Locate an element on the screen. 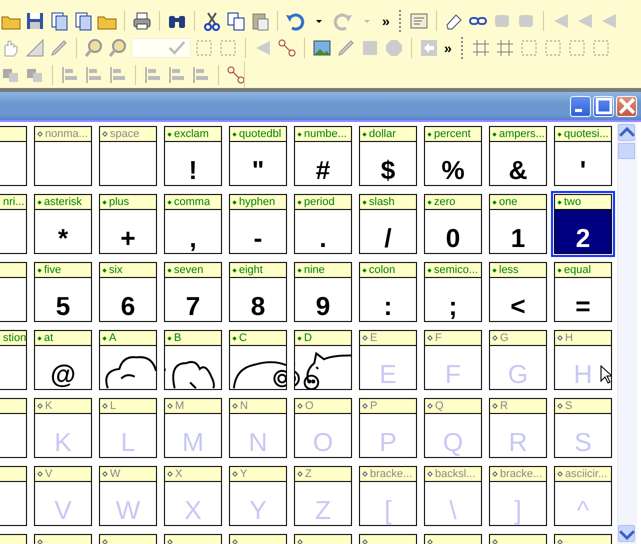  glyph-name: quotedbl is located at coordinates (260, 134).